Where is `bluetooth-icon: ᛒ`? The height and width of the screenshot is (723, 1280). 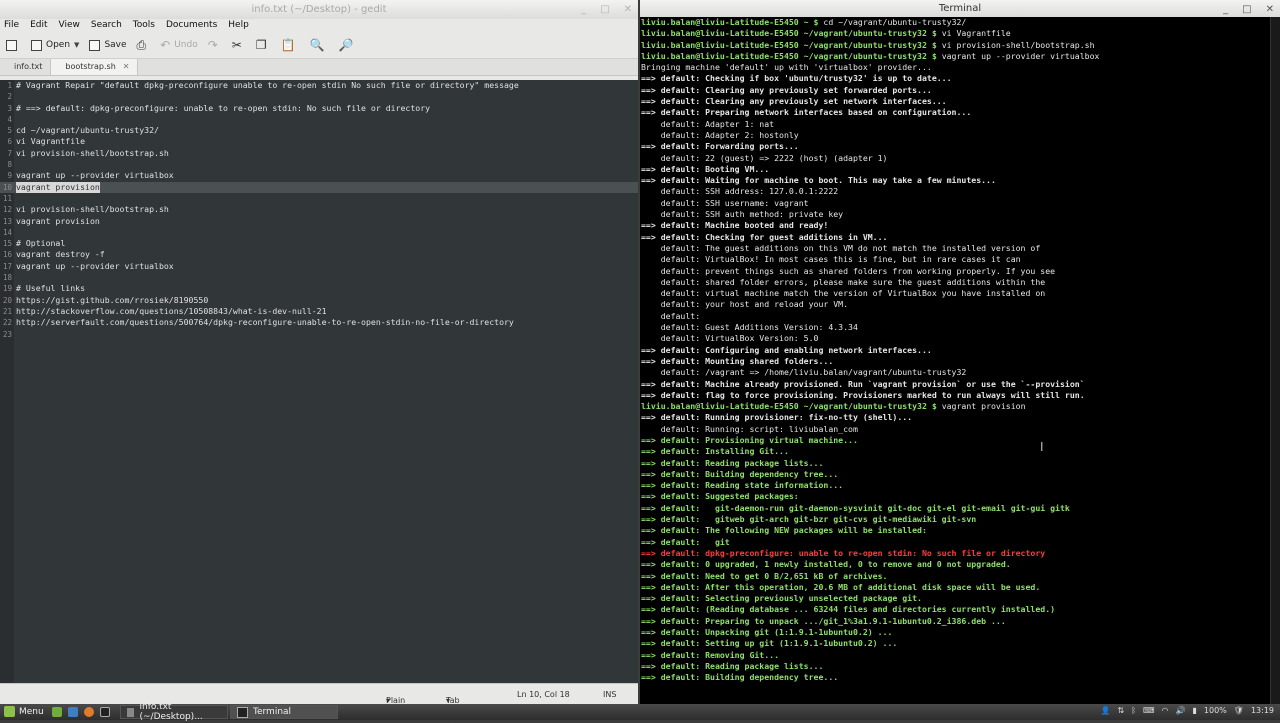 bluetooth-icon: ᛒ is located at coordinates (1133, 710).